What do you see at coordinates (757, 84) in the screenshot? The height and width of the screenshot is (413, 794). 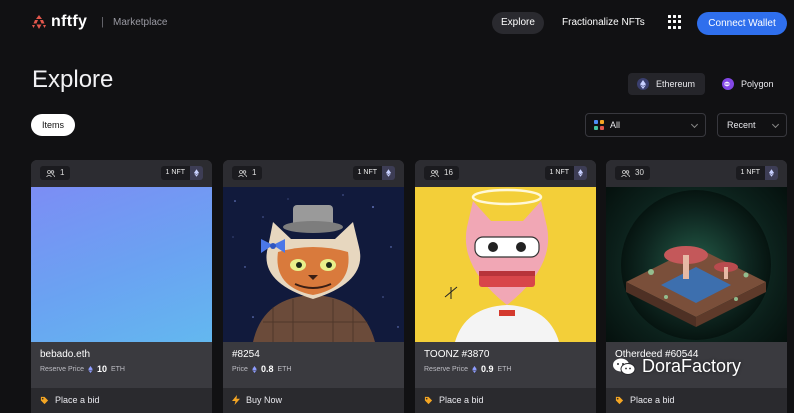 I see `chain-polygon-label: Polygon` at bounding box center [757, 84].